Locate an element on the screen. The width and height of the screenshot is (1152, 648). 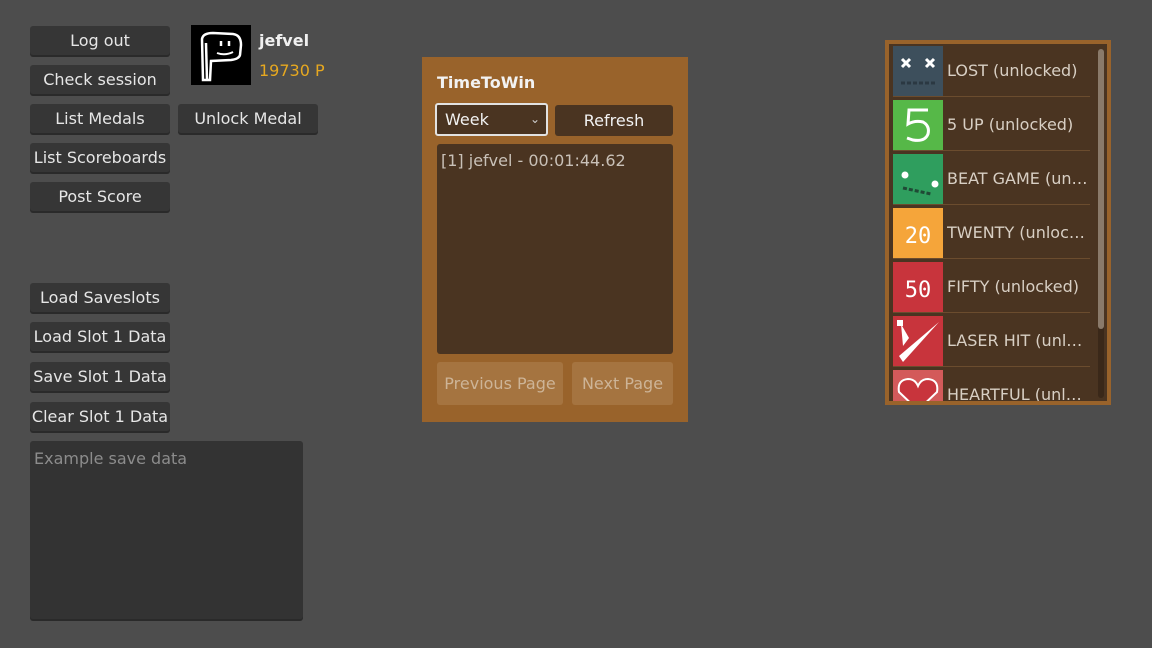
save-data-input is located at coordinates (166, 530).